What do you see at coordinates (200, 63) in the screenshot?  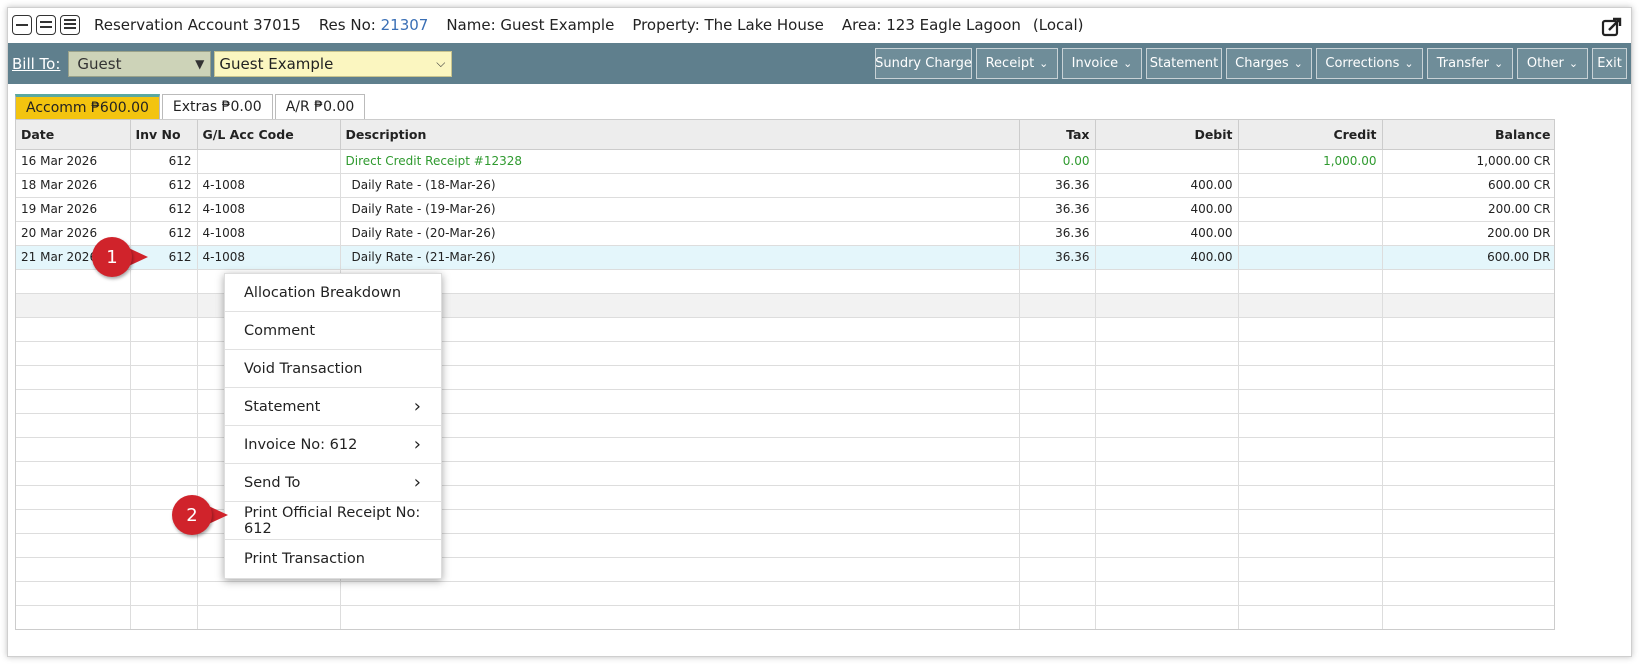 I see `chevron-down-icon: ▼` at bounding box center [200, 63].